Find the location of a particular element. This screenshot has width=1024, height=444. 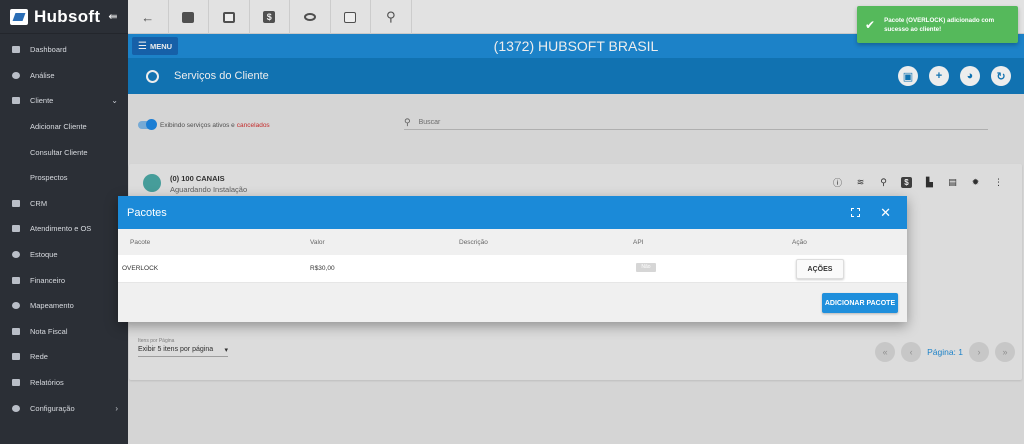

logo-row: Hubsoft ⇚ is located at coordinates (64, 17).